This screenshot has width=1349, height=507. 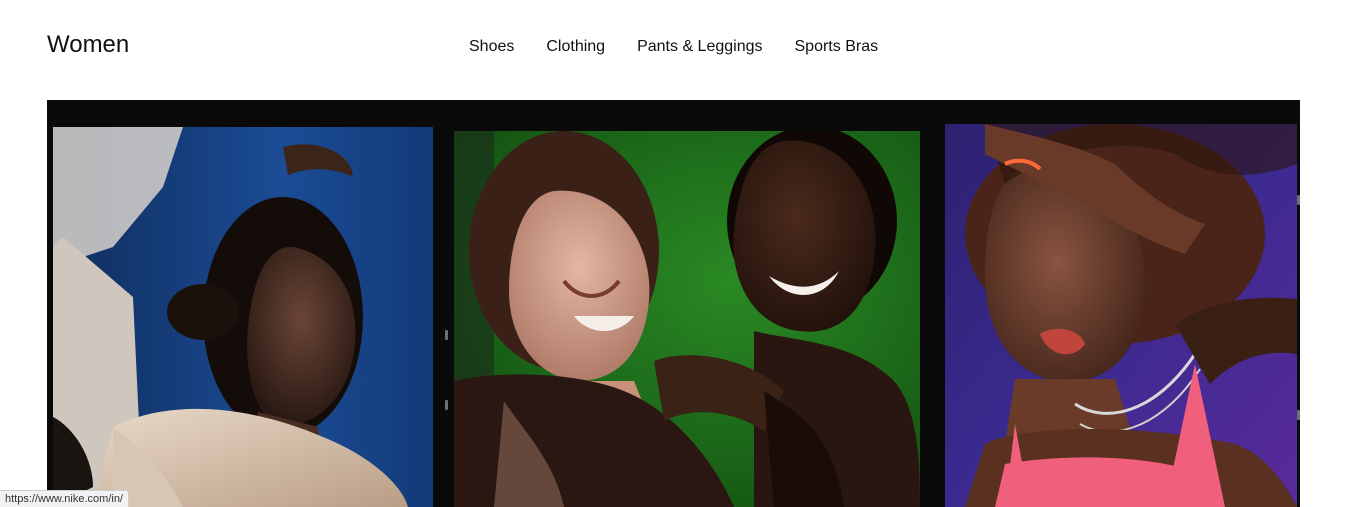 What do you see at coordinates (699, 47) in the screenshot?
I see `nav-pants-leggings-link: Pants & Leggings` at bounding box center [699, 47].